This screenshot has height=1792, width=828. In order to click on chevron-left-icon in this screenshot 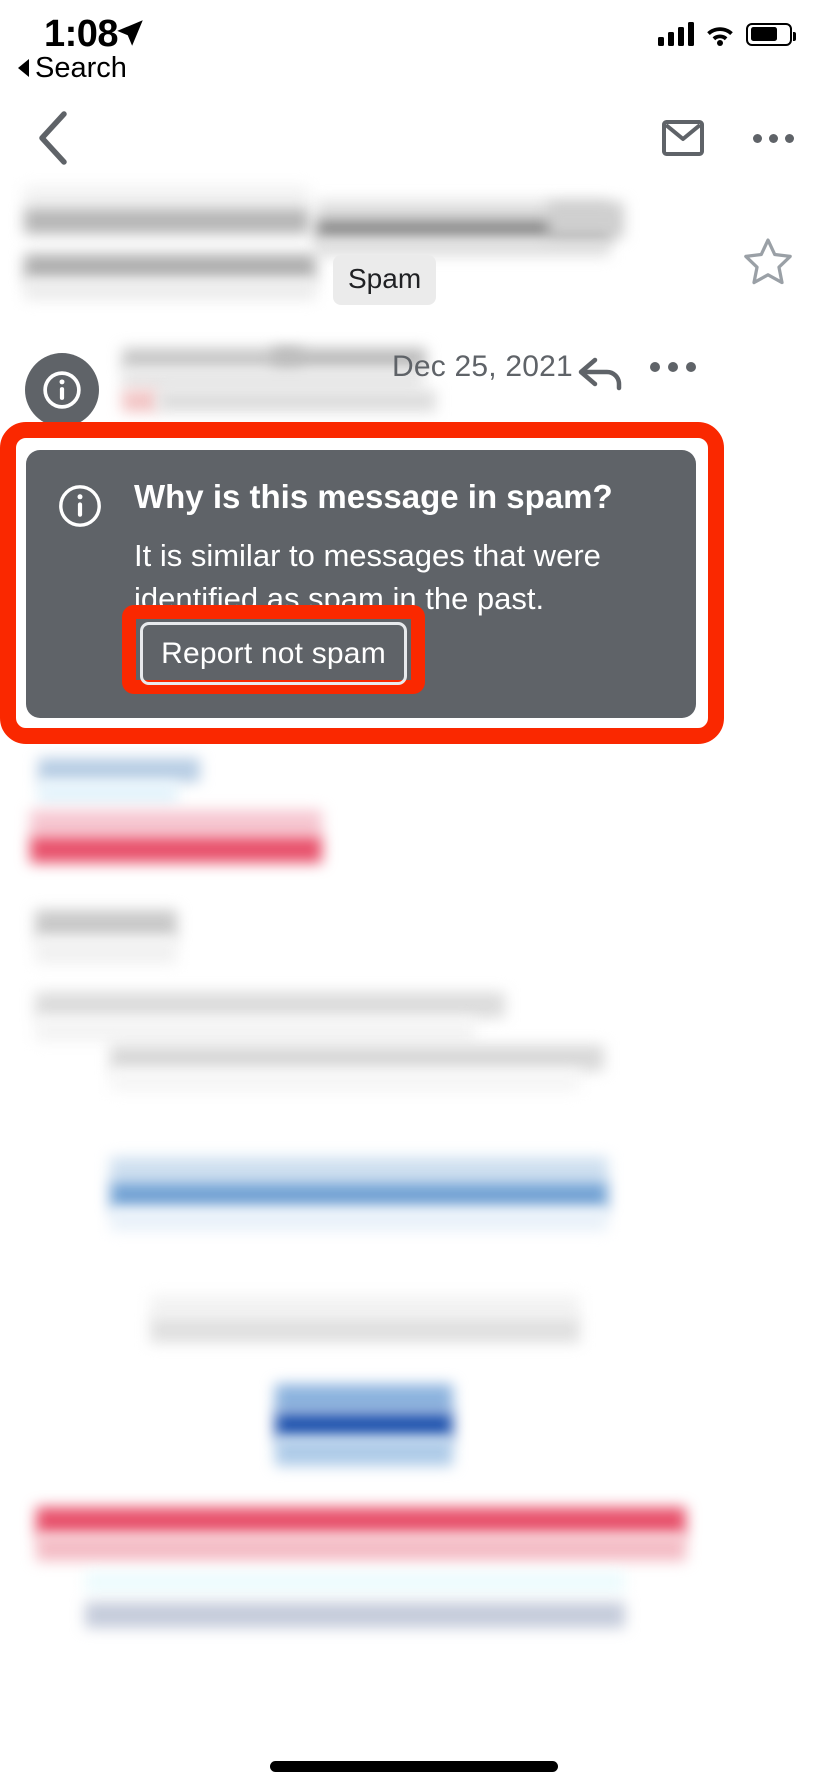, I will do `click(53, 138)`.